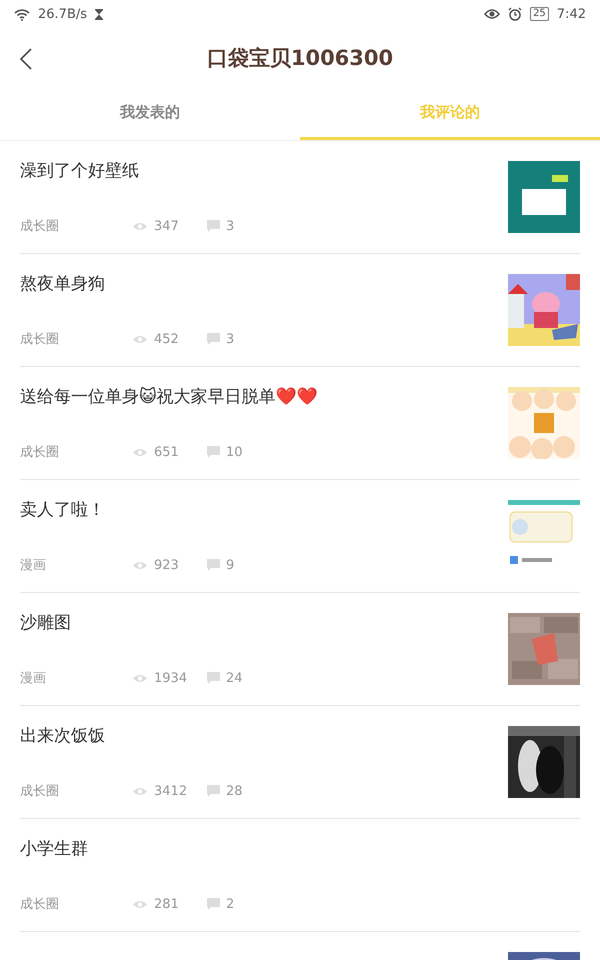 This screenshot has height=960, width=600. Describe the element at coordinates (515, 14) in the screenshot. I see `alarm-icon` at that location.